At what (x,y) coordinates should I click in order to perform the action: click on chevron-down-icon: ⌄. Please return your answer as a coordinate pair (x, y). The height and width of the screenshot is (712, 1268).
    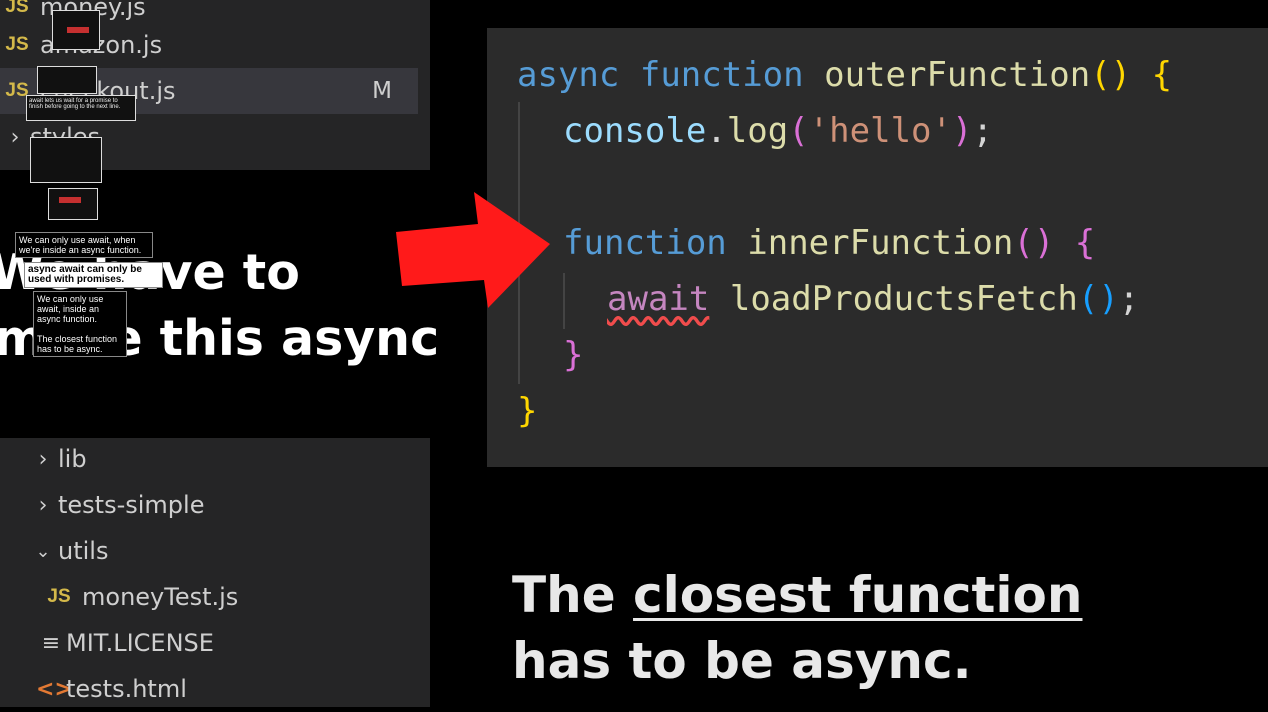
    Looking at the image, I should click on (43, 551).